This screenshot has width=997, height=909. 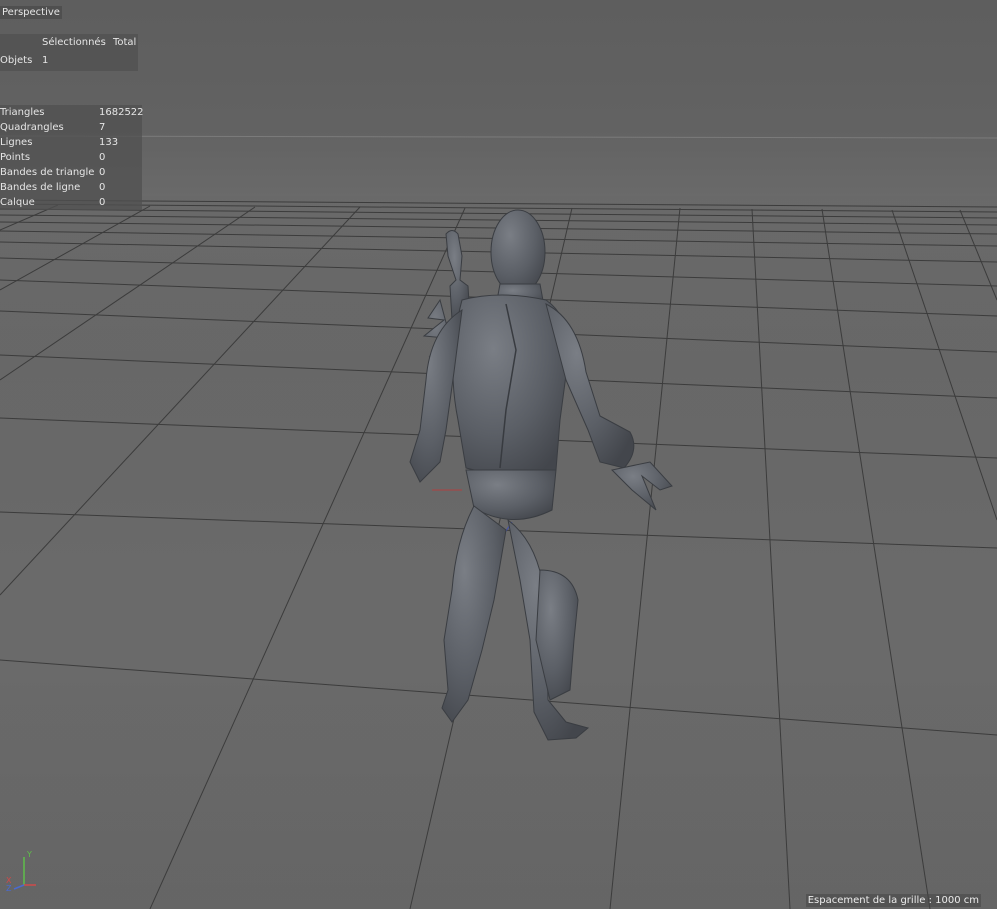 I want to click on stats-row-lignes: Lignes 133, so click(x=71, y=142).